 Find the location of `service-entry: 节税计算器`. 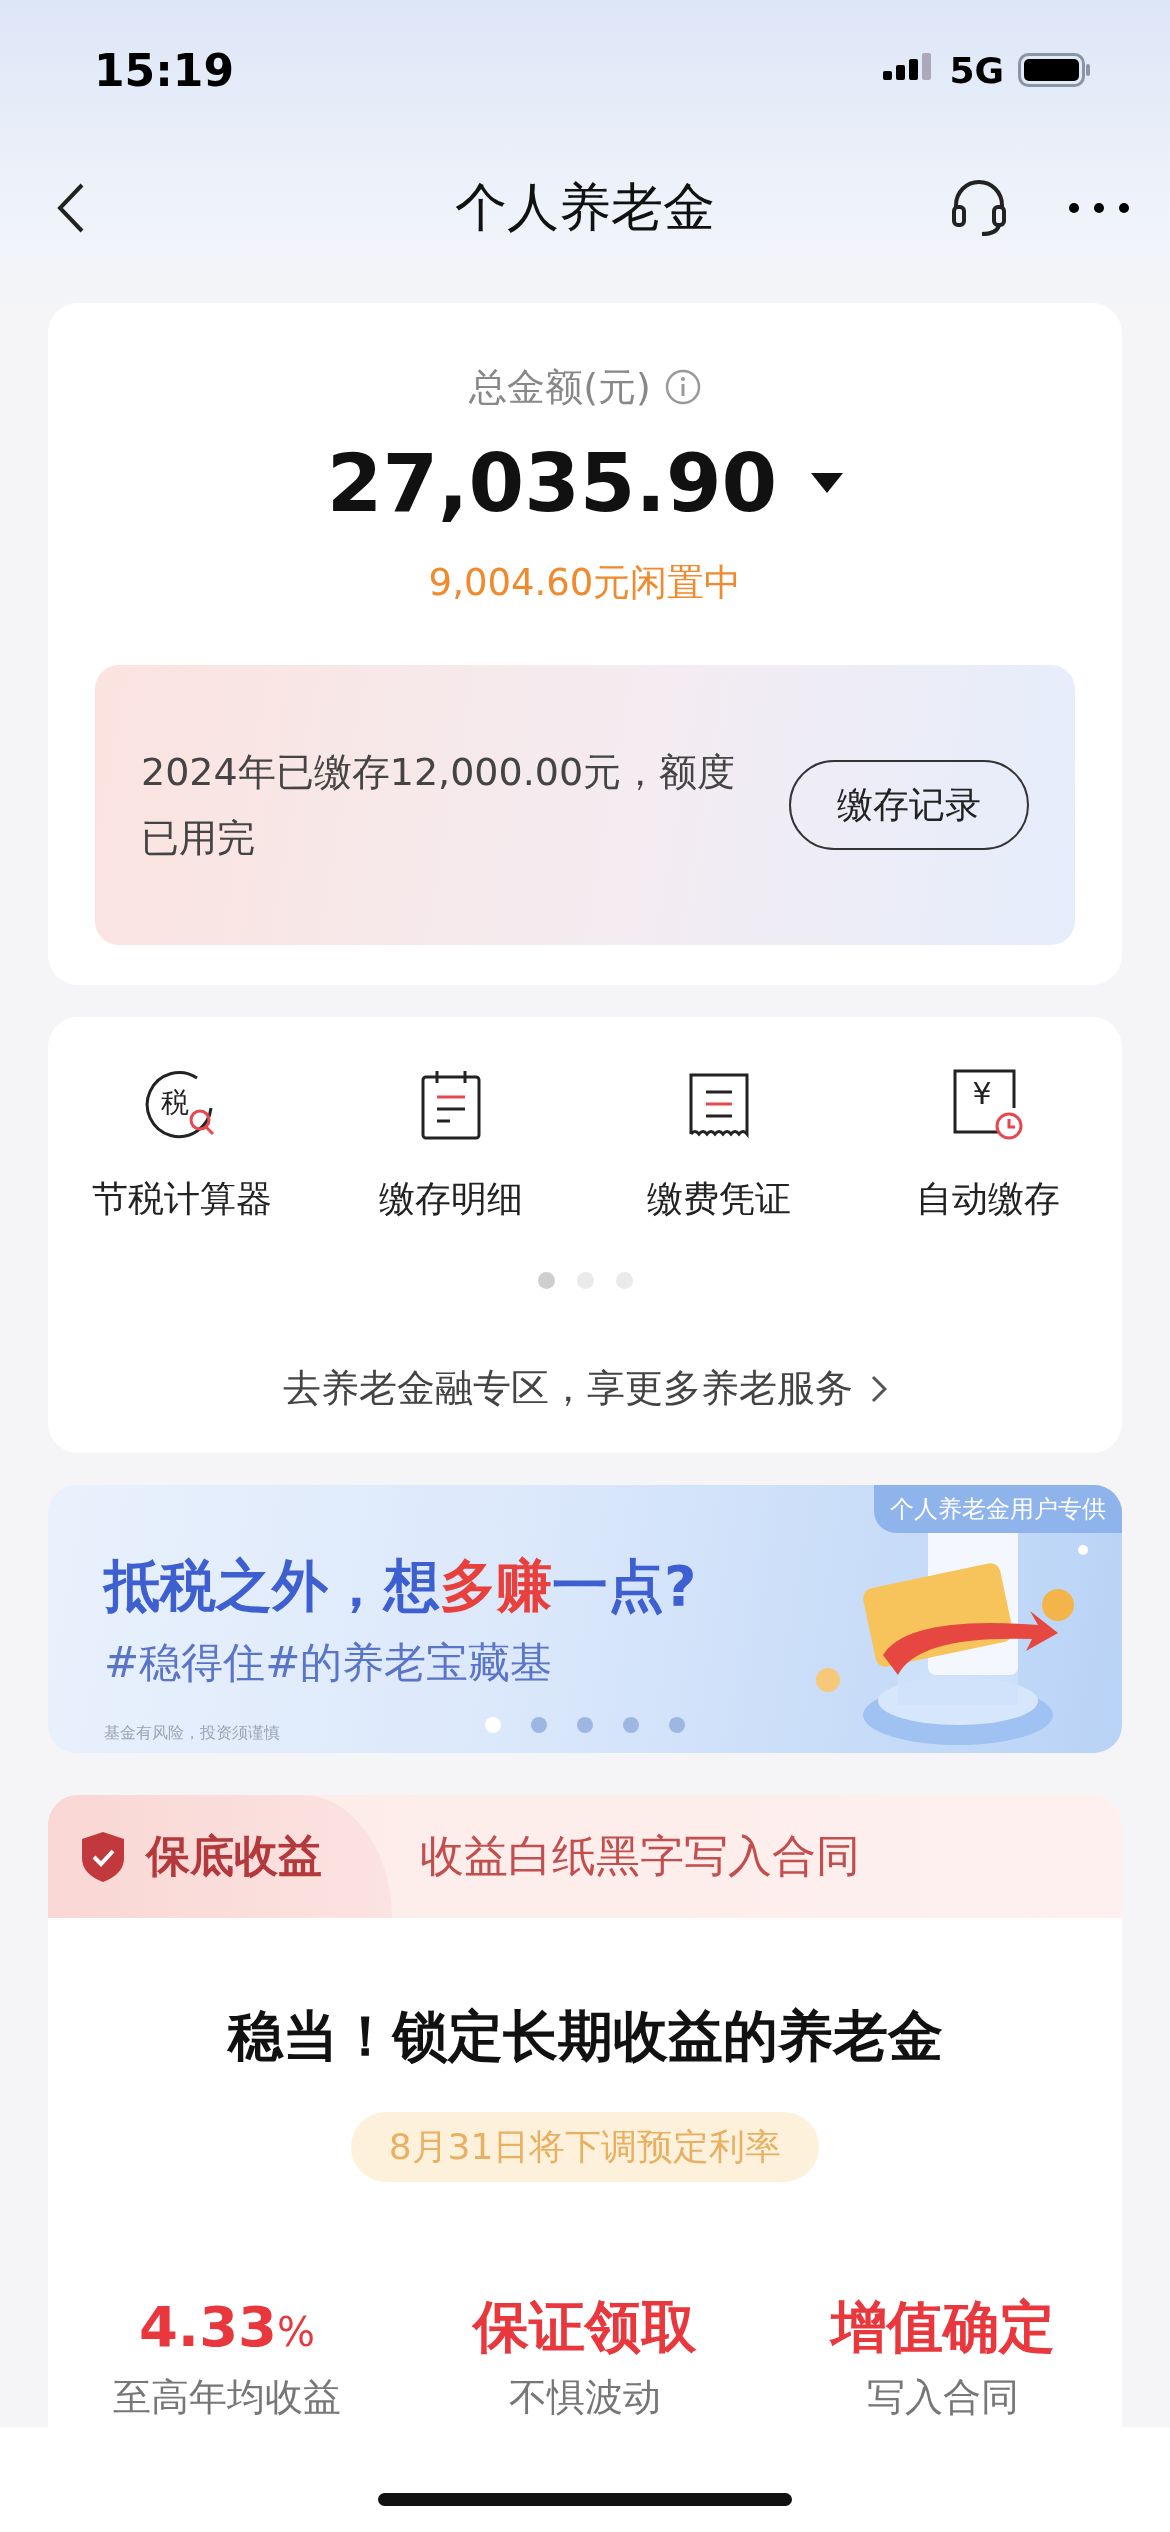

service-entry: 节税计算器 is located at coordinates (182, 1199).